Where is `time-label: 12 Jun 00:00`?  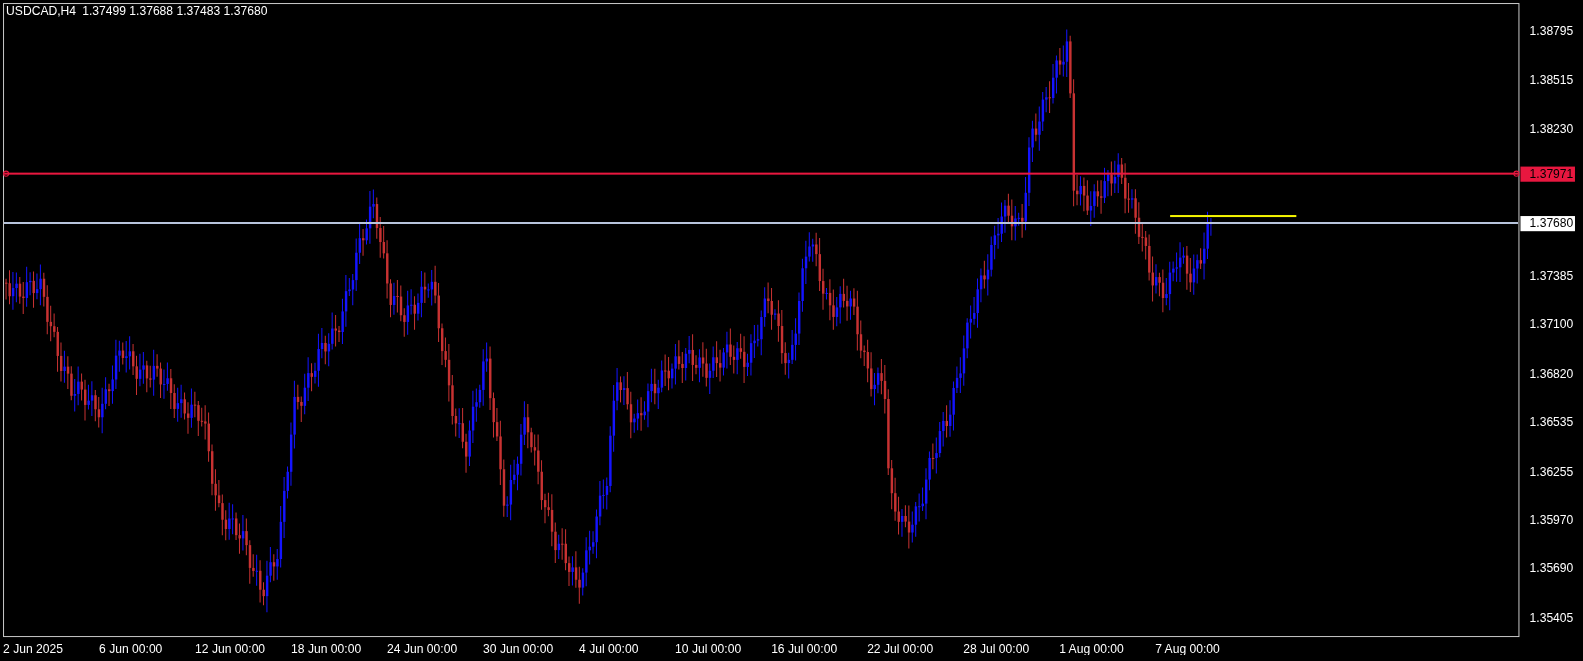 time-label: 12 Jun 00:00 is located at coordinates (230, 648).